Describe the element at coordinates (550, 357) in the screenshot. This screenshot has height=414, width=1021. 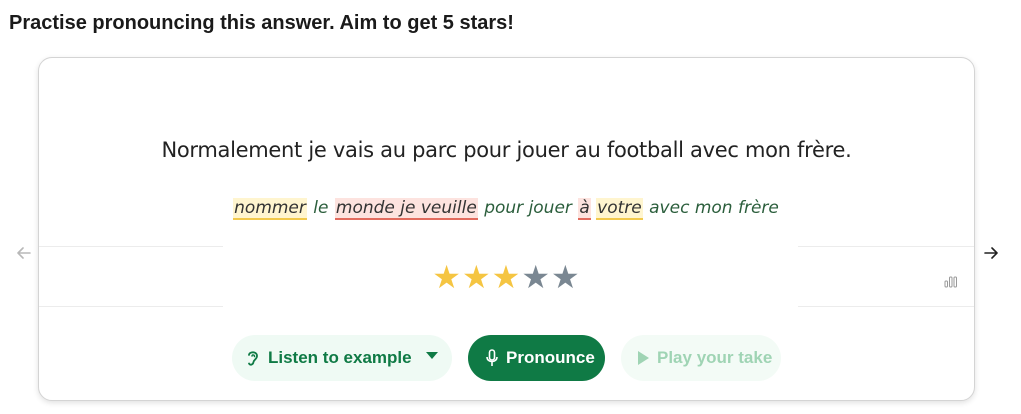
I see `pronounce-button-label: Pronounce` at that location.